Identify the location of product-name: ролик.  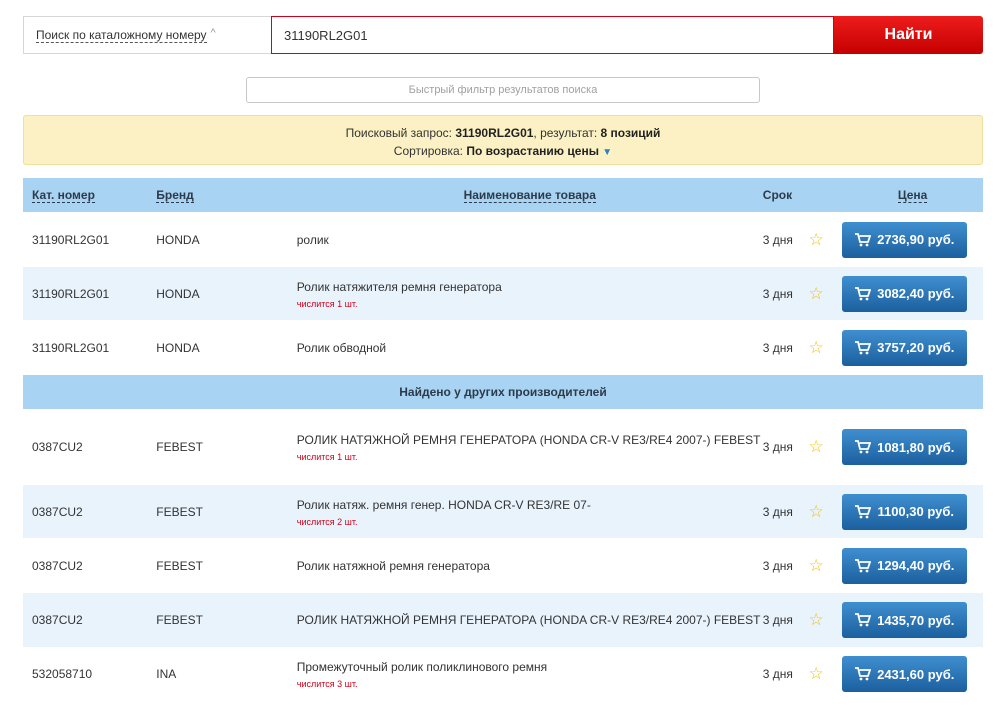
(312, 239).